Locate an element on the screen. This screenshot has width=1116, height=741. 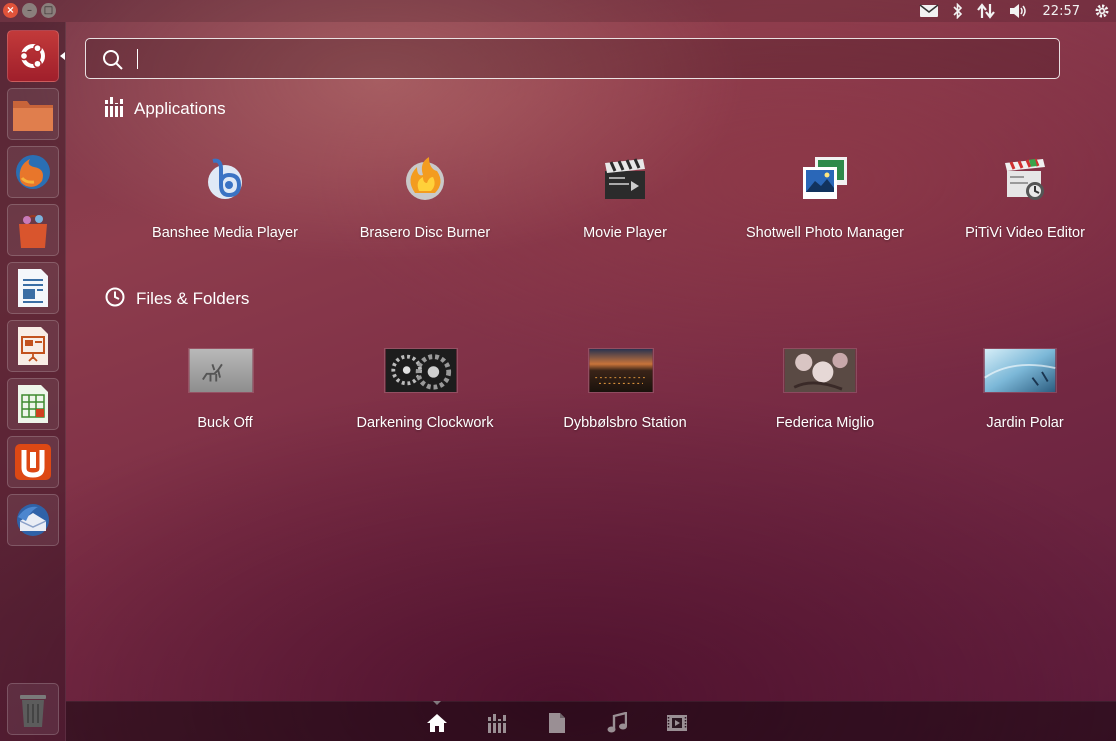
file-label: Jardin Polar is located at coordinates (1020, 423).